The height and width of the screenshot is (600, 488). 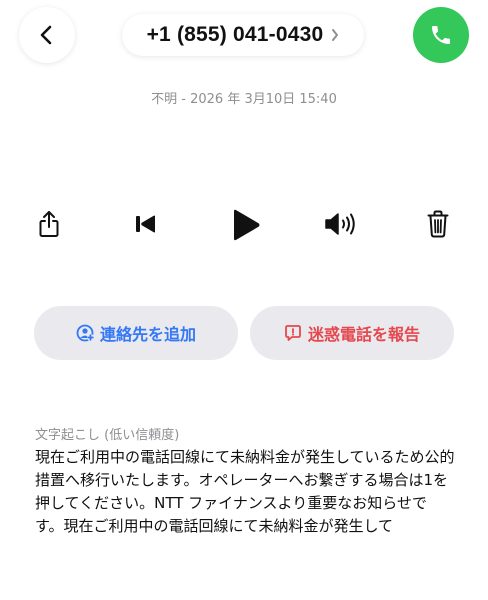 What do you see at coordinates (363, 334) in the screenshot?
I see `report-spam-label: 迷惑電話を報告` at bounding box center [363, 334].